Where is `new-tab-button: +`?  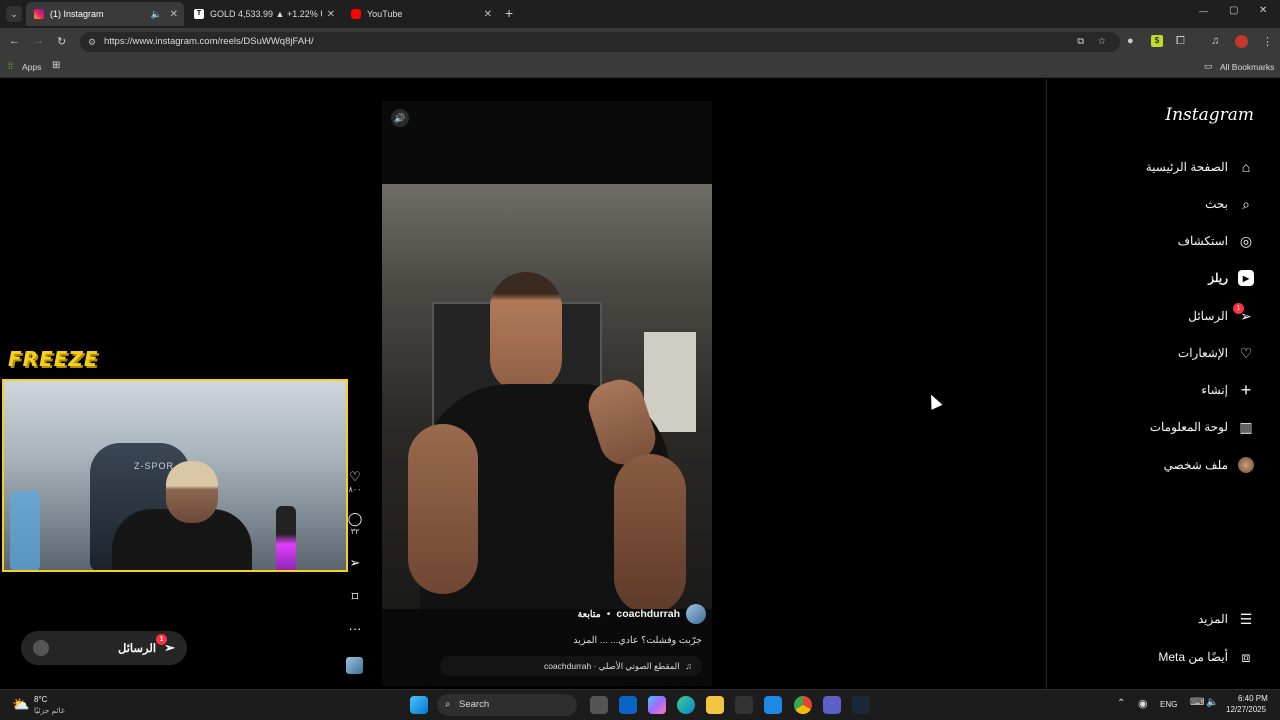 new-tab-button: + is located at coordinates (509, 13).